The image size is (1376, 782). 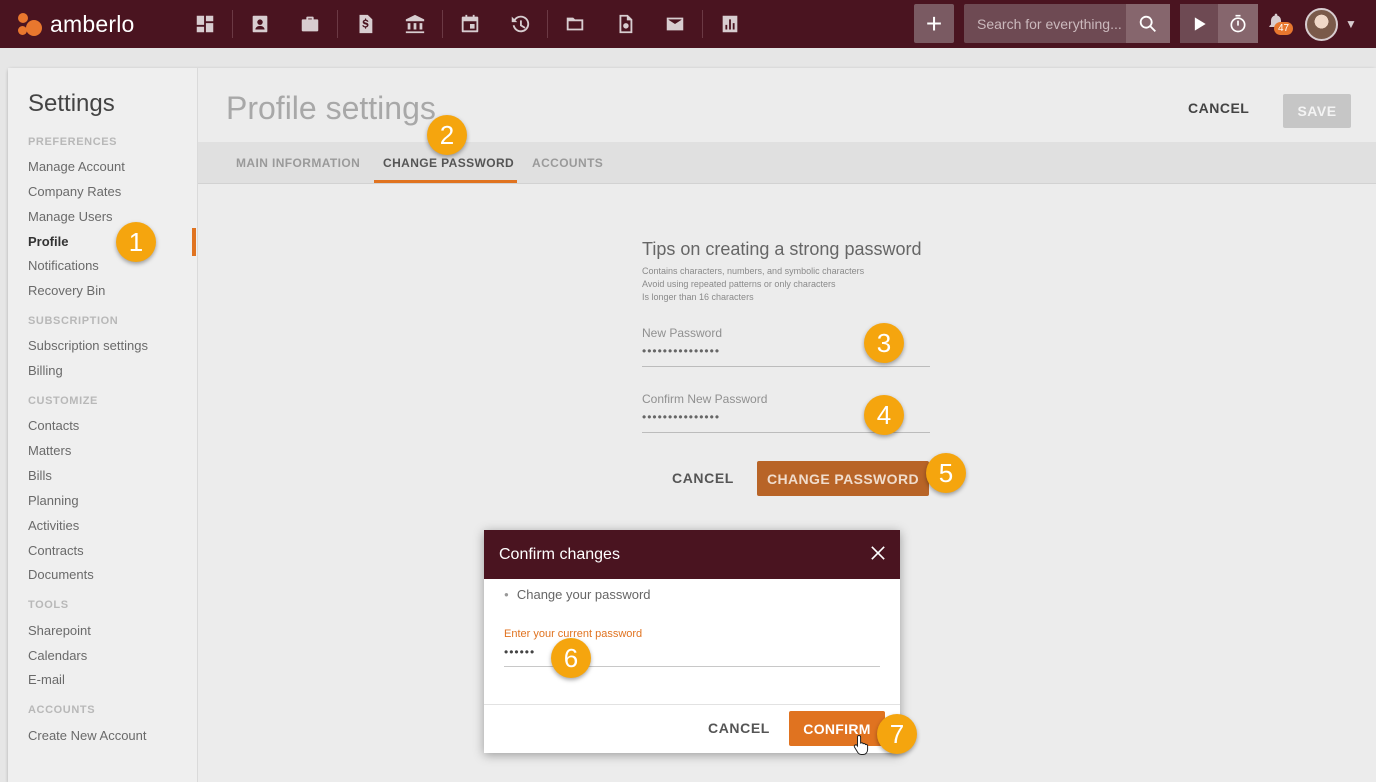 I want to click on password-tip: Is longer than 16 characters, so click(x=698, y=297).